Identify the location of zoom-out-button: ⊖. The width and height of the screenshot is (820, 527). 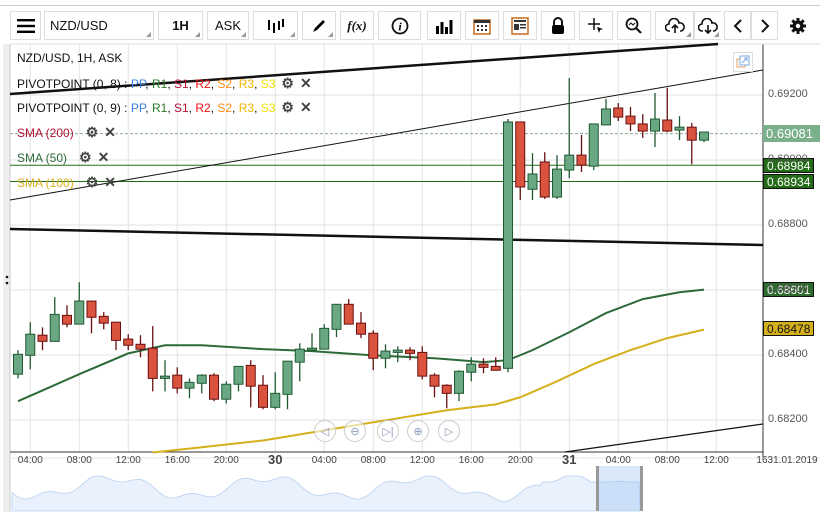
(355, 431).